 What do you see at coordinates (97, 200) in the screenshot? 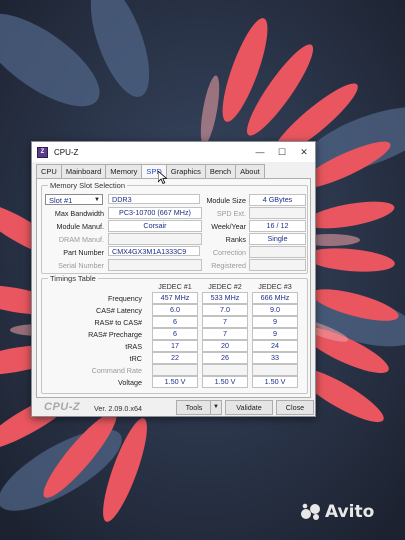
I see `chevron-down-icon: ▼` at bounding box center [97, 200].